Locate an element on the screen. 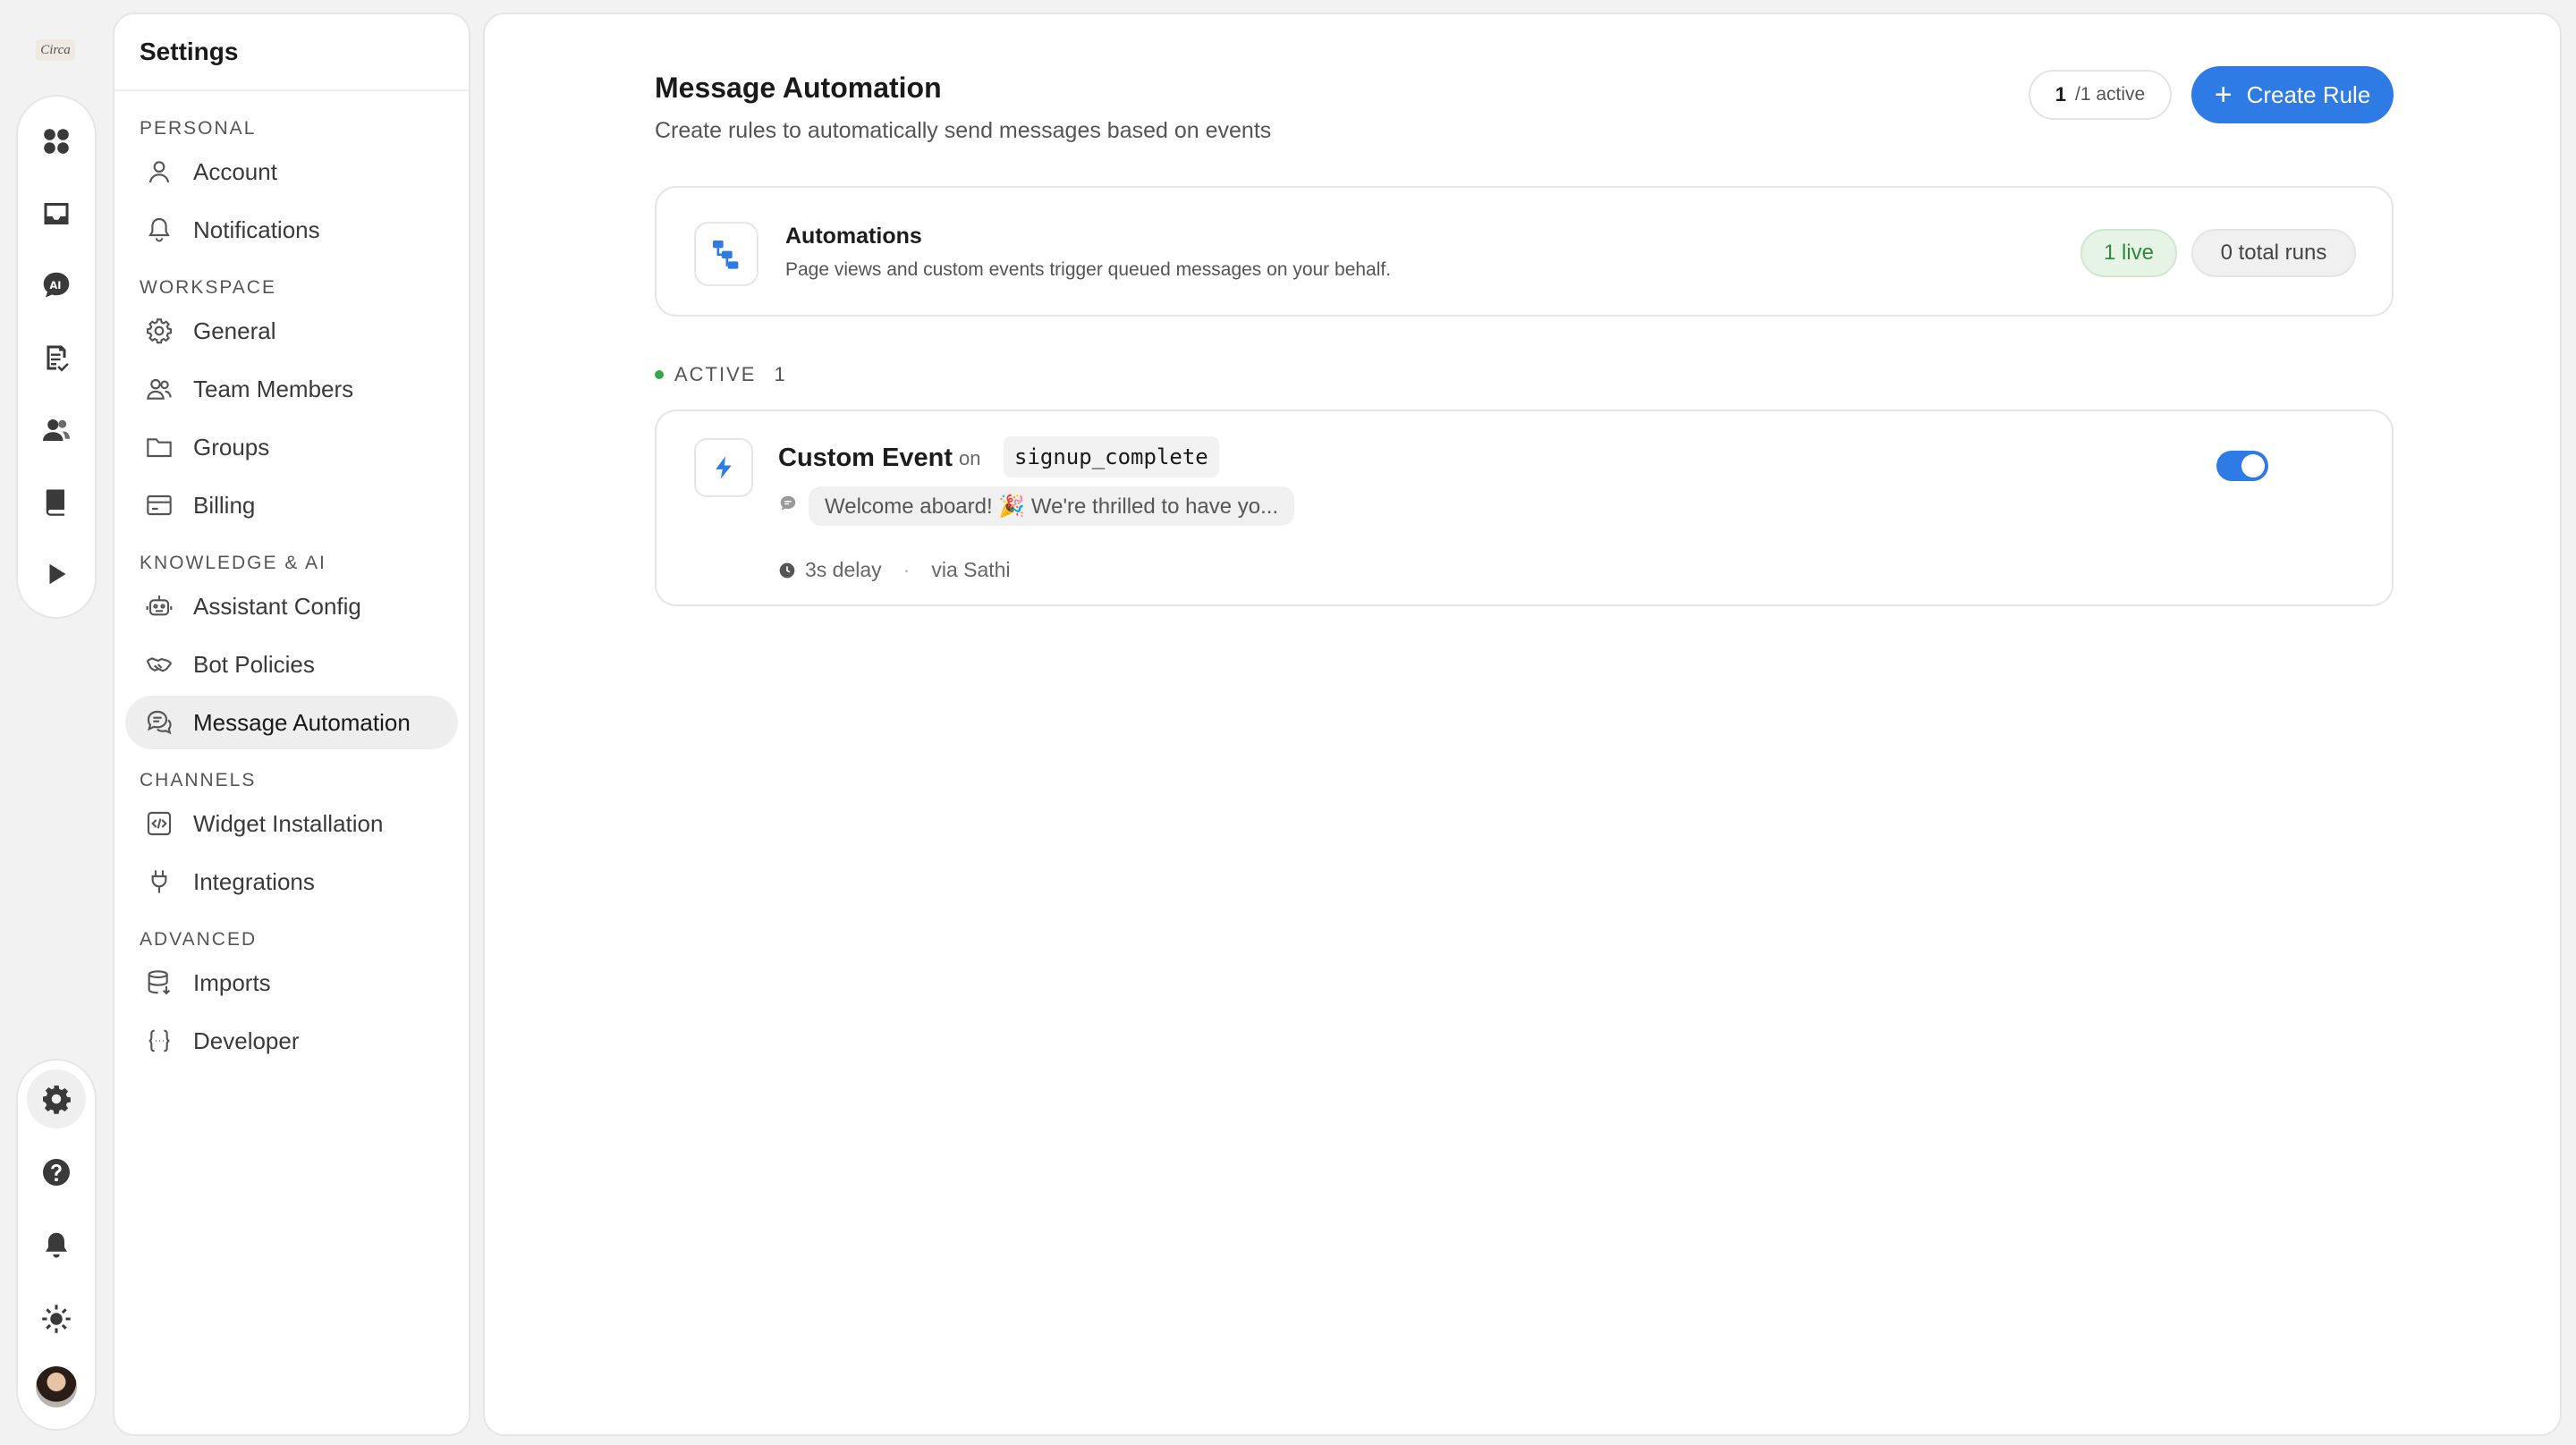  theme-sun-icon is located at coordinates (56, 1318).